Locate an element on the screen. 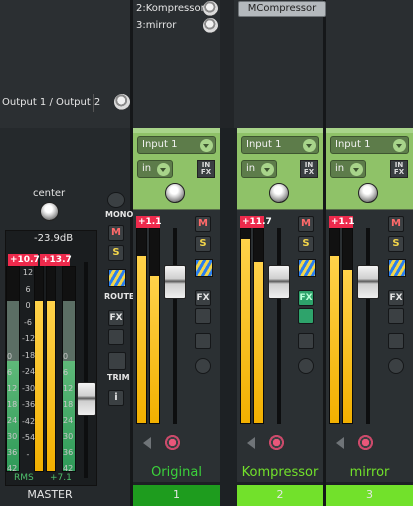  scale-label: -30 is located at coordinates (29, 388).